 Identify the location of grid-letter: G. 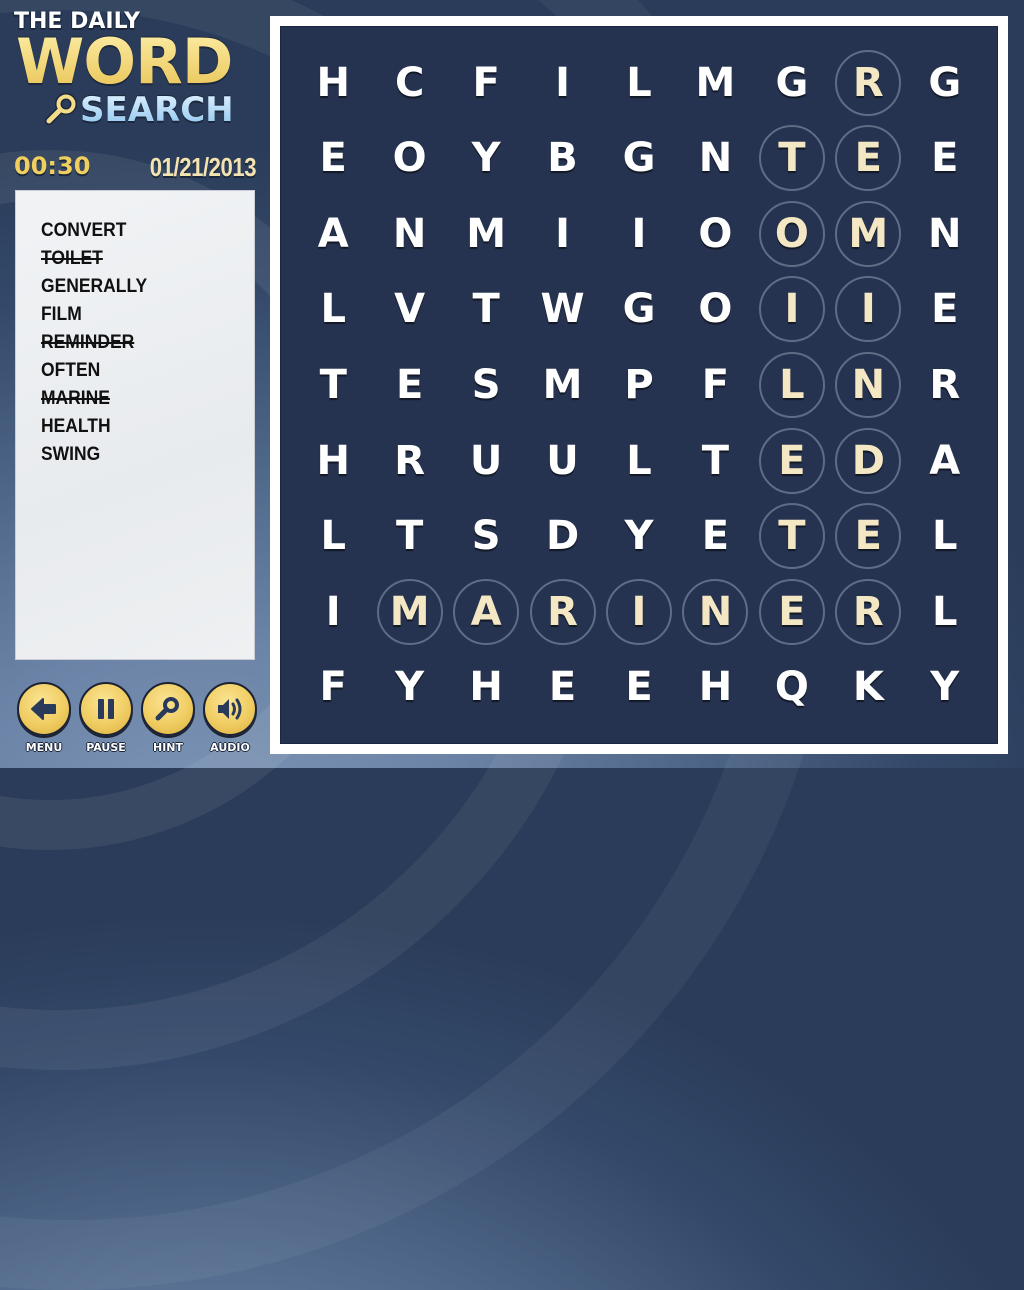
(639, 158).